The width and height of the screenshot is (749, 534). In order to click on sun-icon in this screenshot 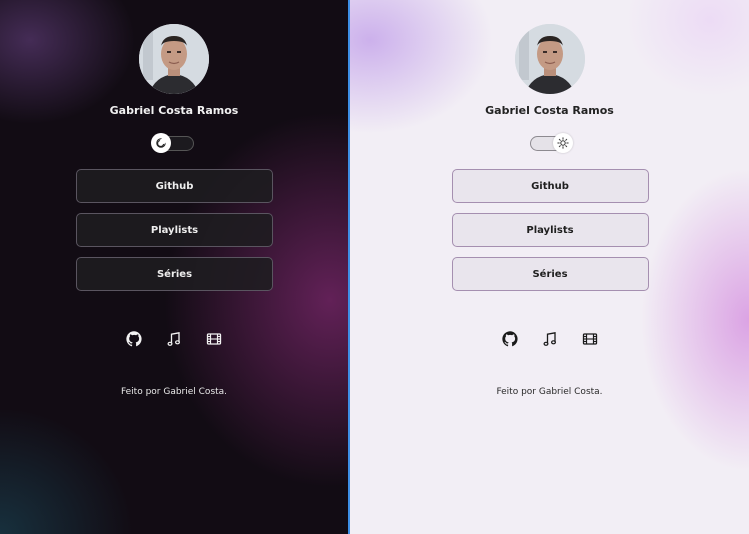, I will do `click(562, 143)`.